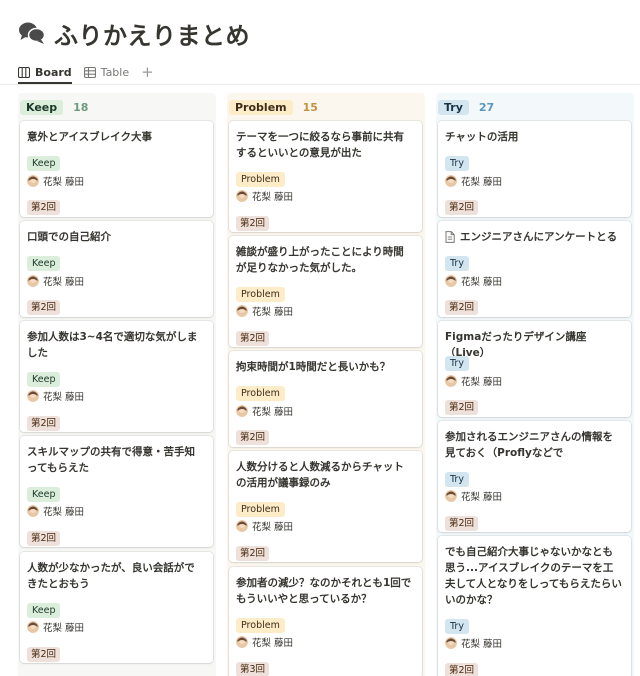 This screenshot has width=640, height=676. I want to click on card: 人数が少なかったが、良い会話ができたとおもう Keep 花梨 藤田 第2回, so click(116, 607).